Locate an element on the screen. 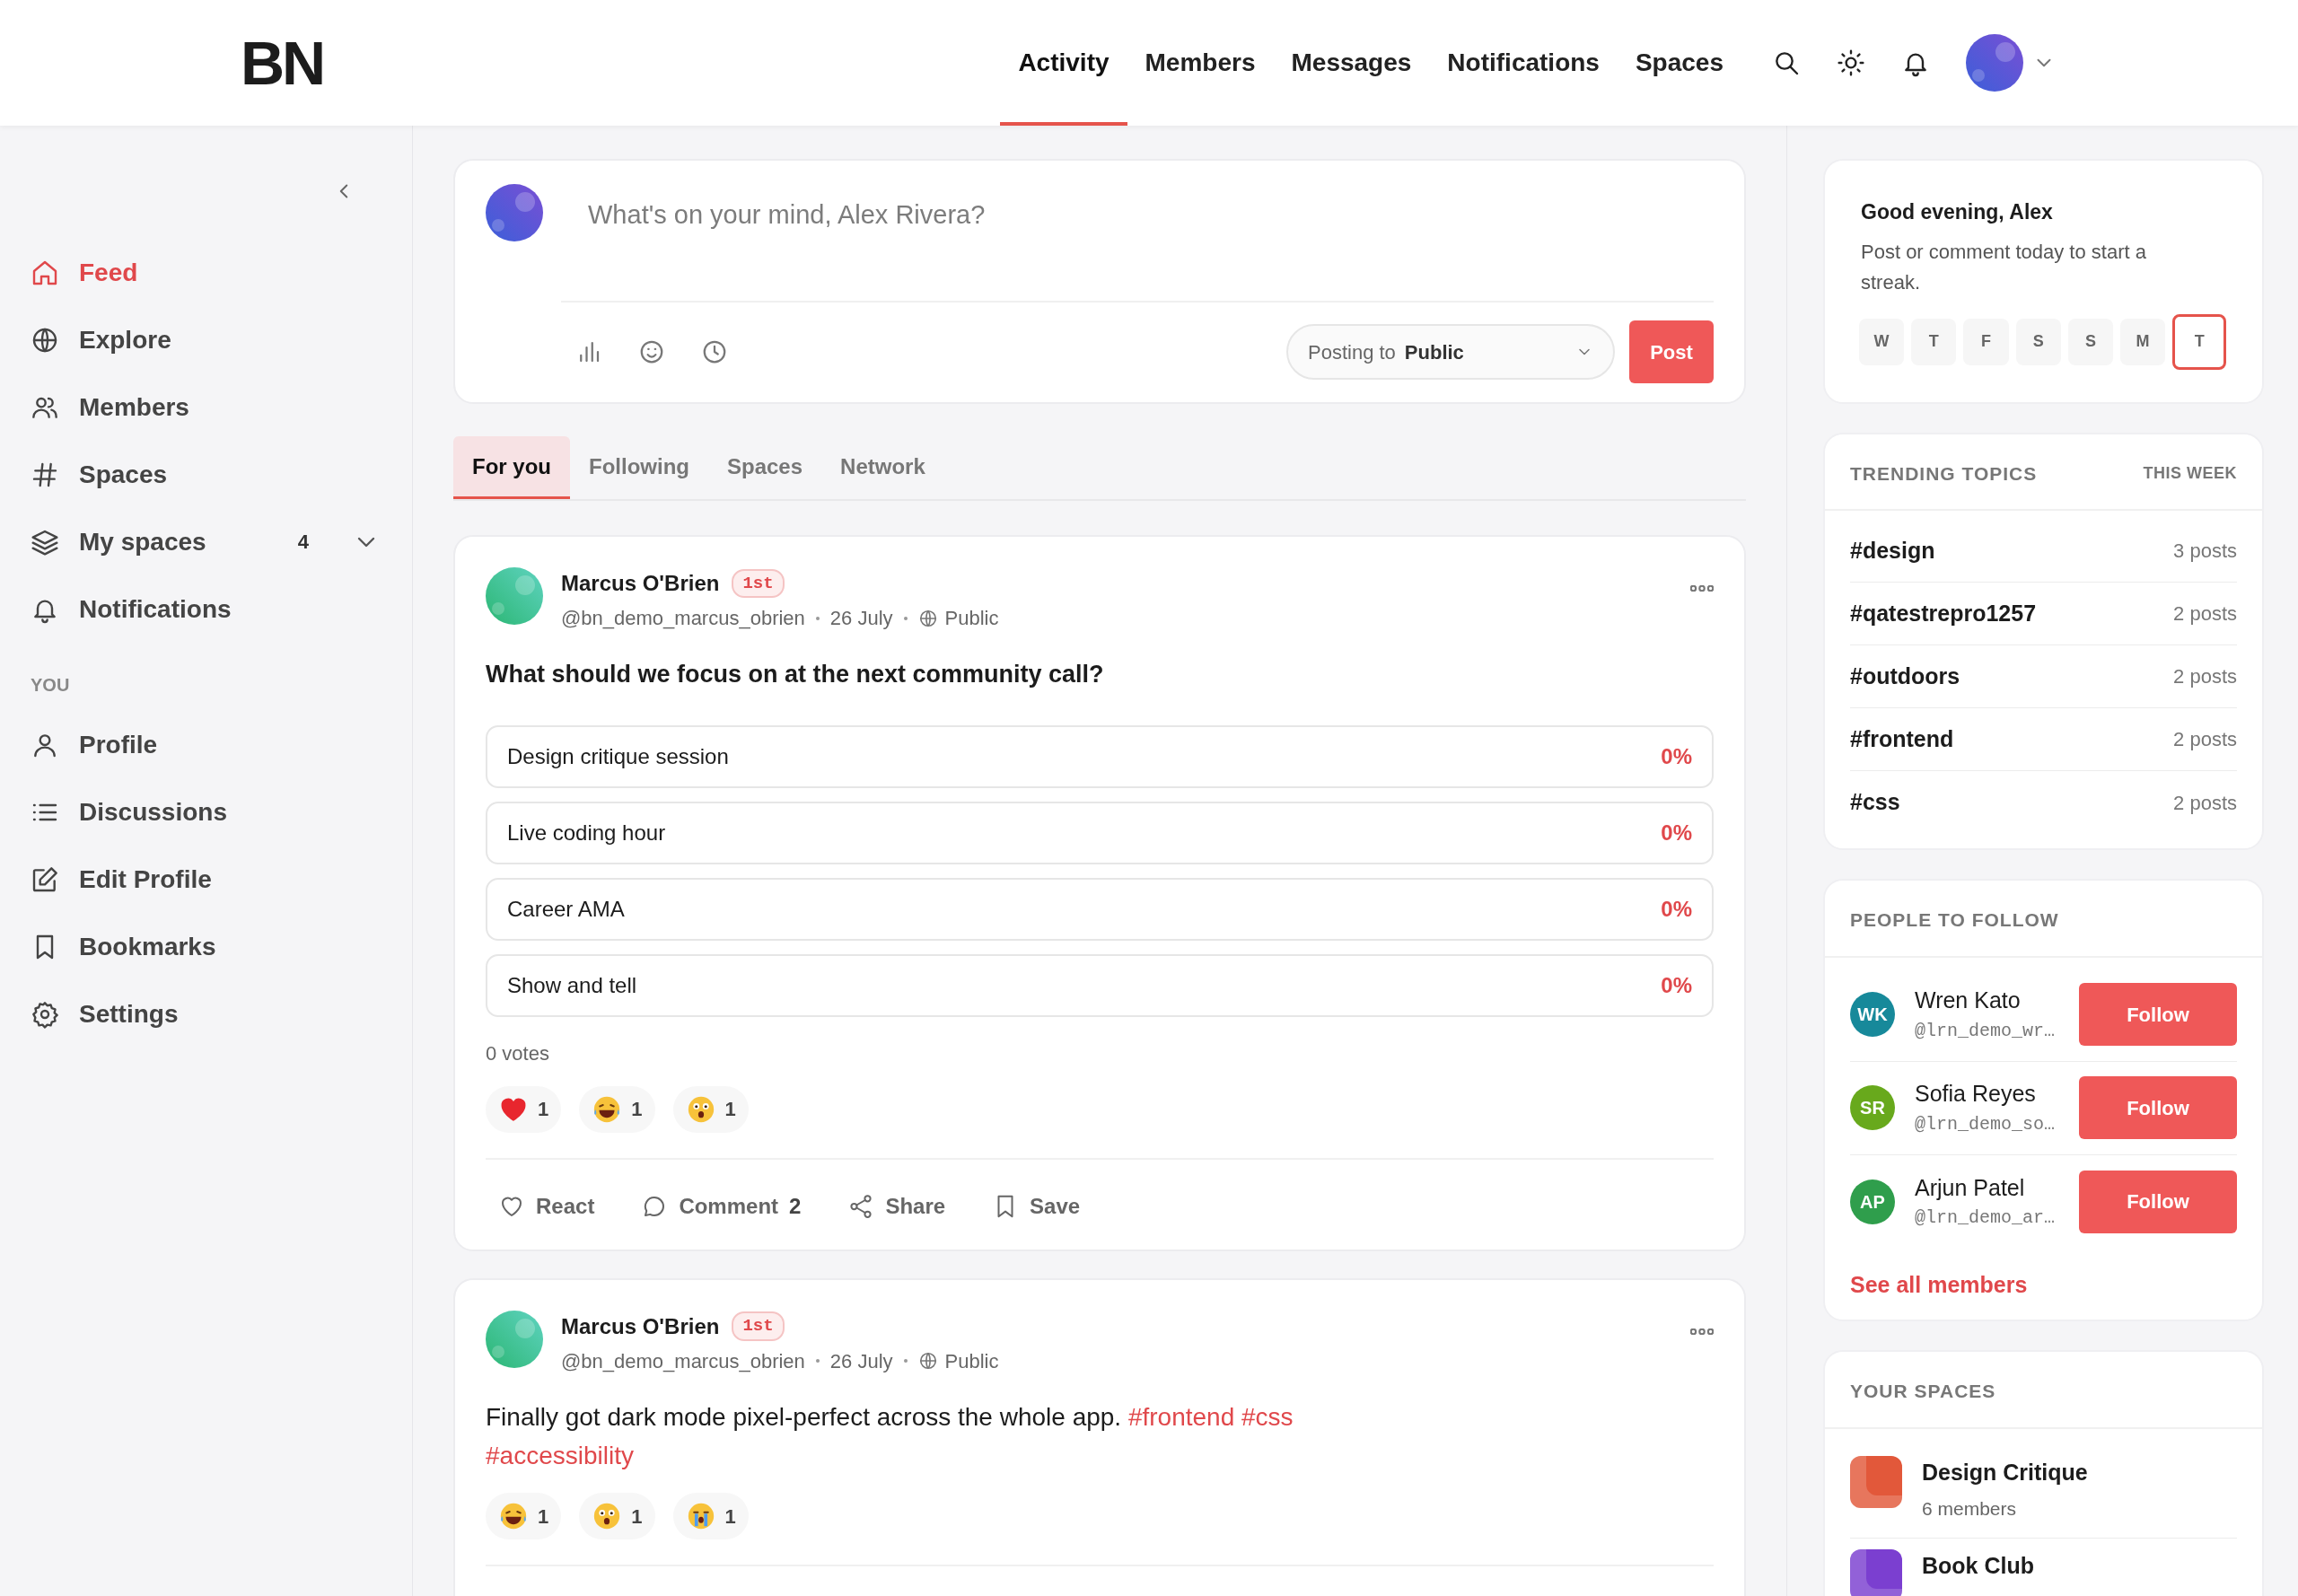  action-button: Share is located at coordinates (897, 1206).